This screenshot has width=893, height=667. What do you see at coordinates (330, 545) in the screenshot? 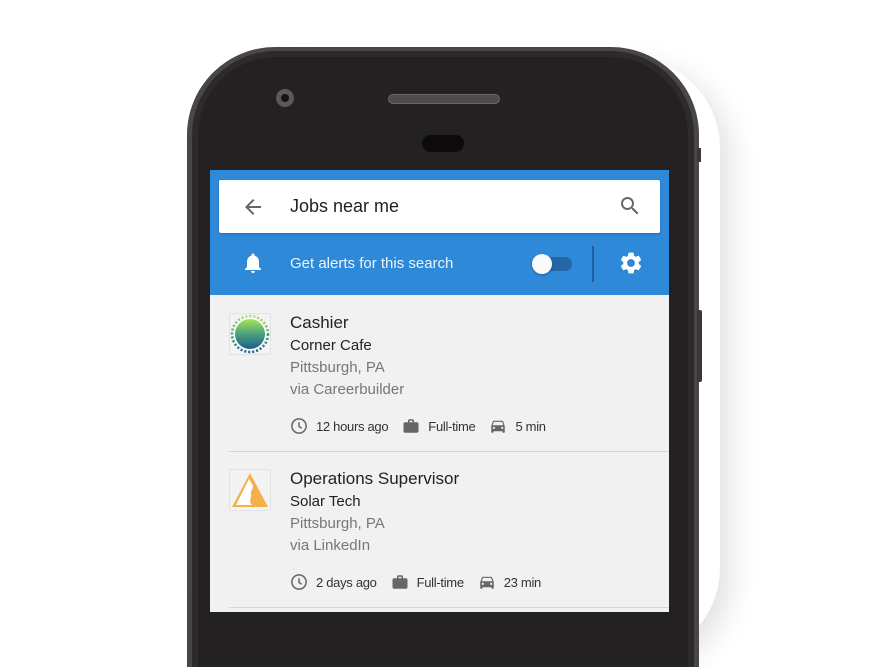
I see `job-source: via LinkedIn` at bounding box center [330, 545].